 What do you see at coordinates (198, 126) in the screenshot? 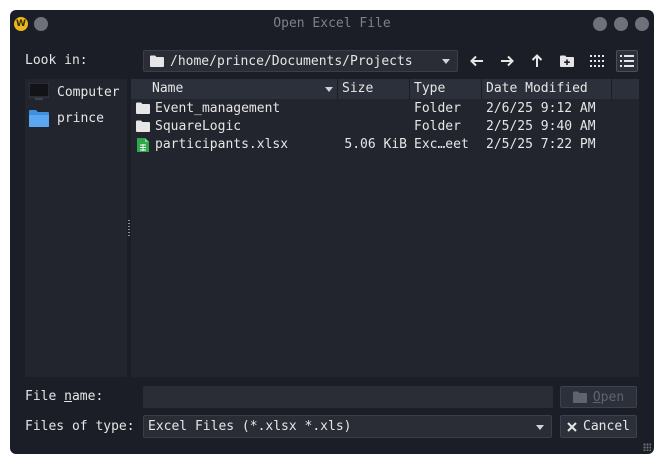
I see `file-name: SquareLogic` at bounding box center [198, 126].